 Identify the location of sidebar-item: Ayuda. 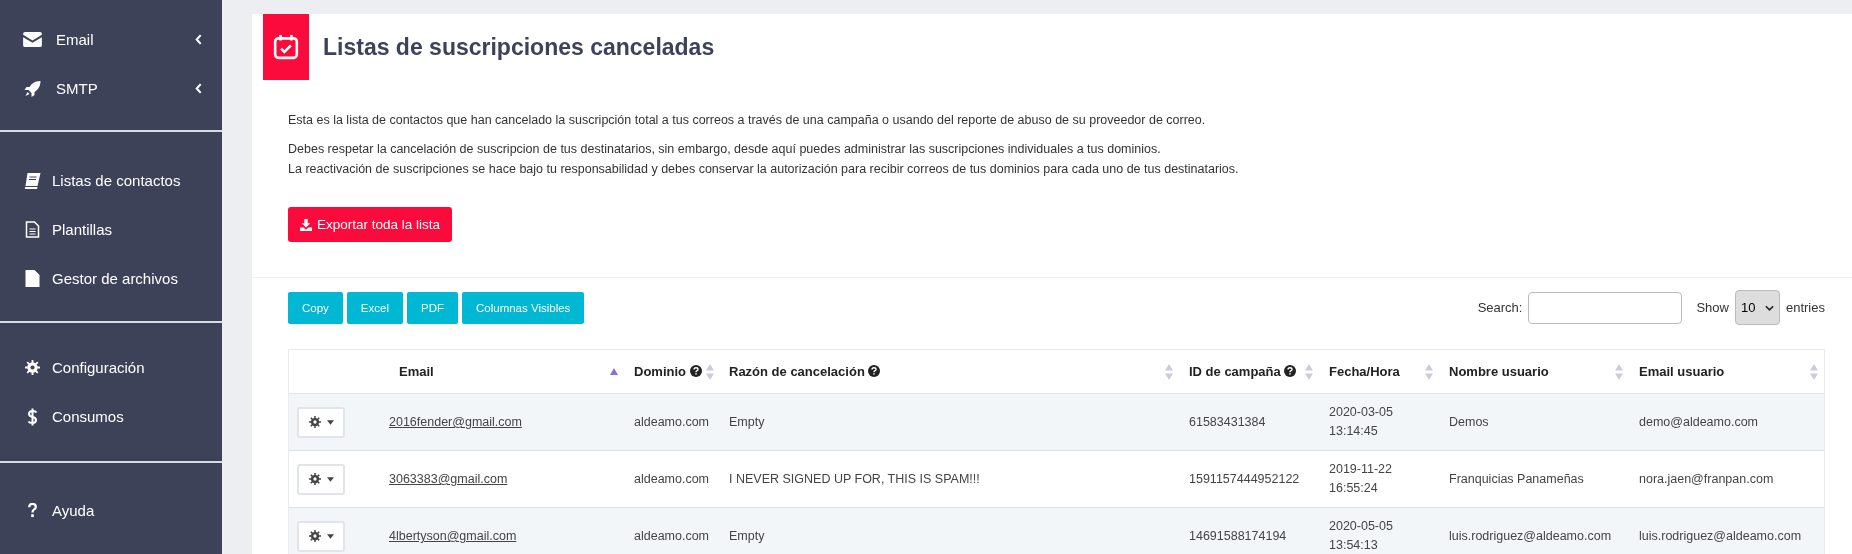
(111, 510).